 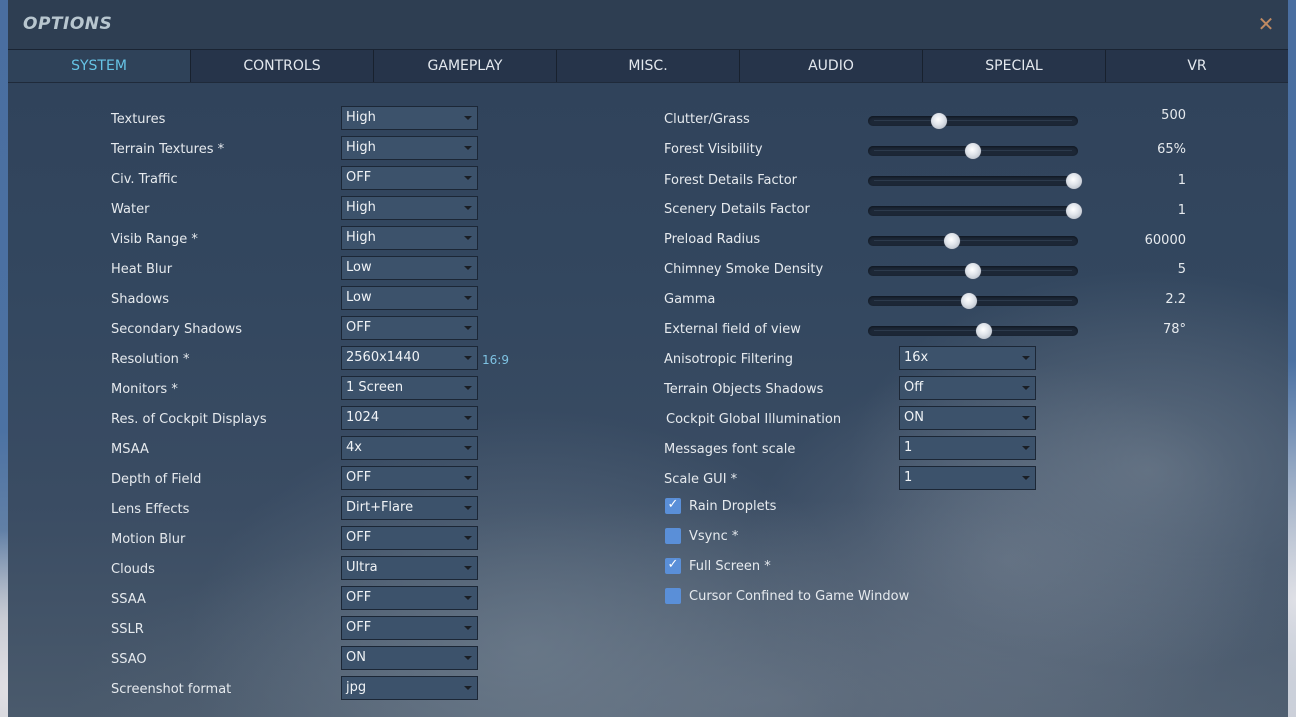 I want to click on dropdown-visib-range: High, so click(x=409, y=238).